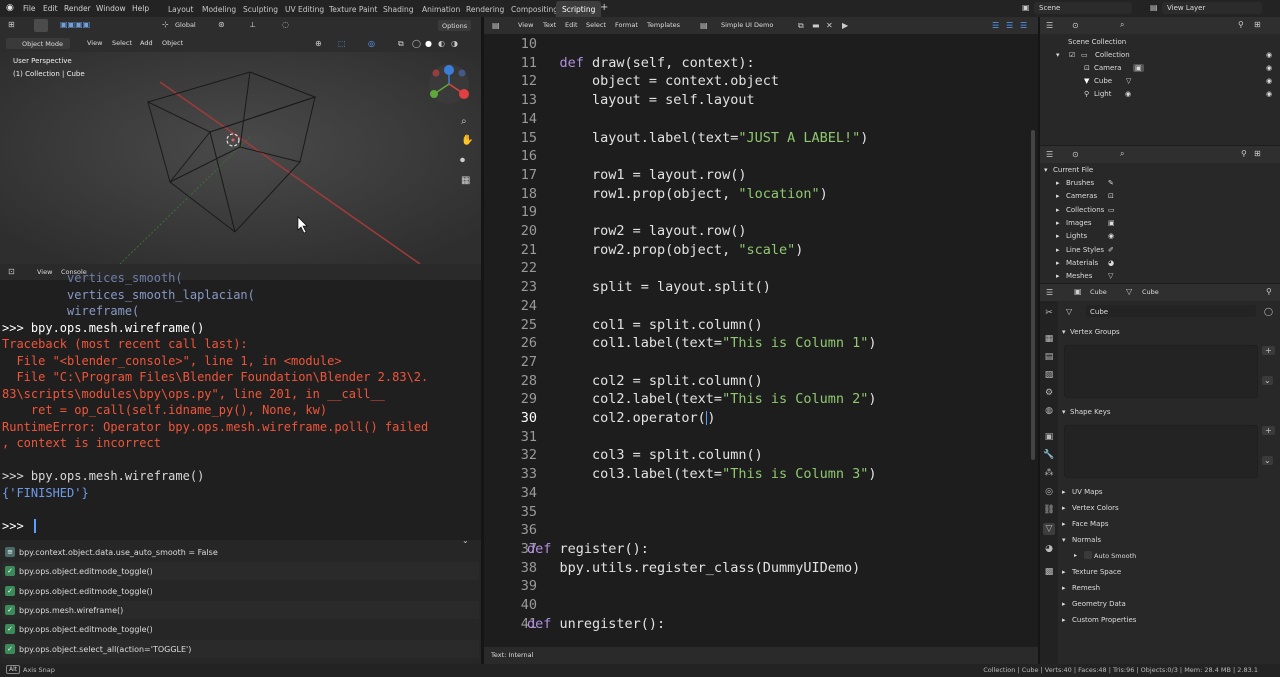  Describe the element at coordinates (621, 418) in the screenshot. I see `code-line: col2.operator()` at that location.